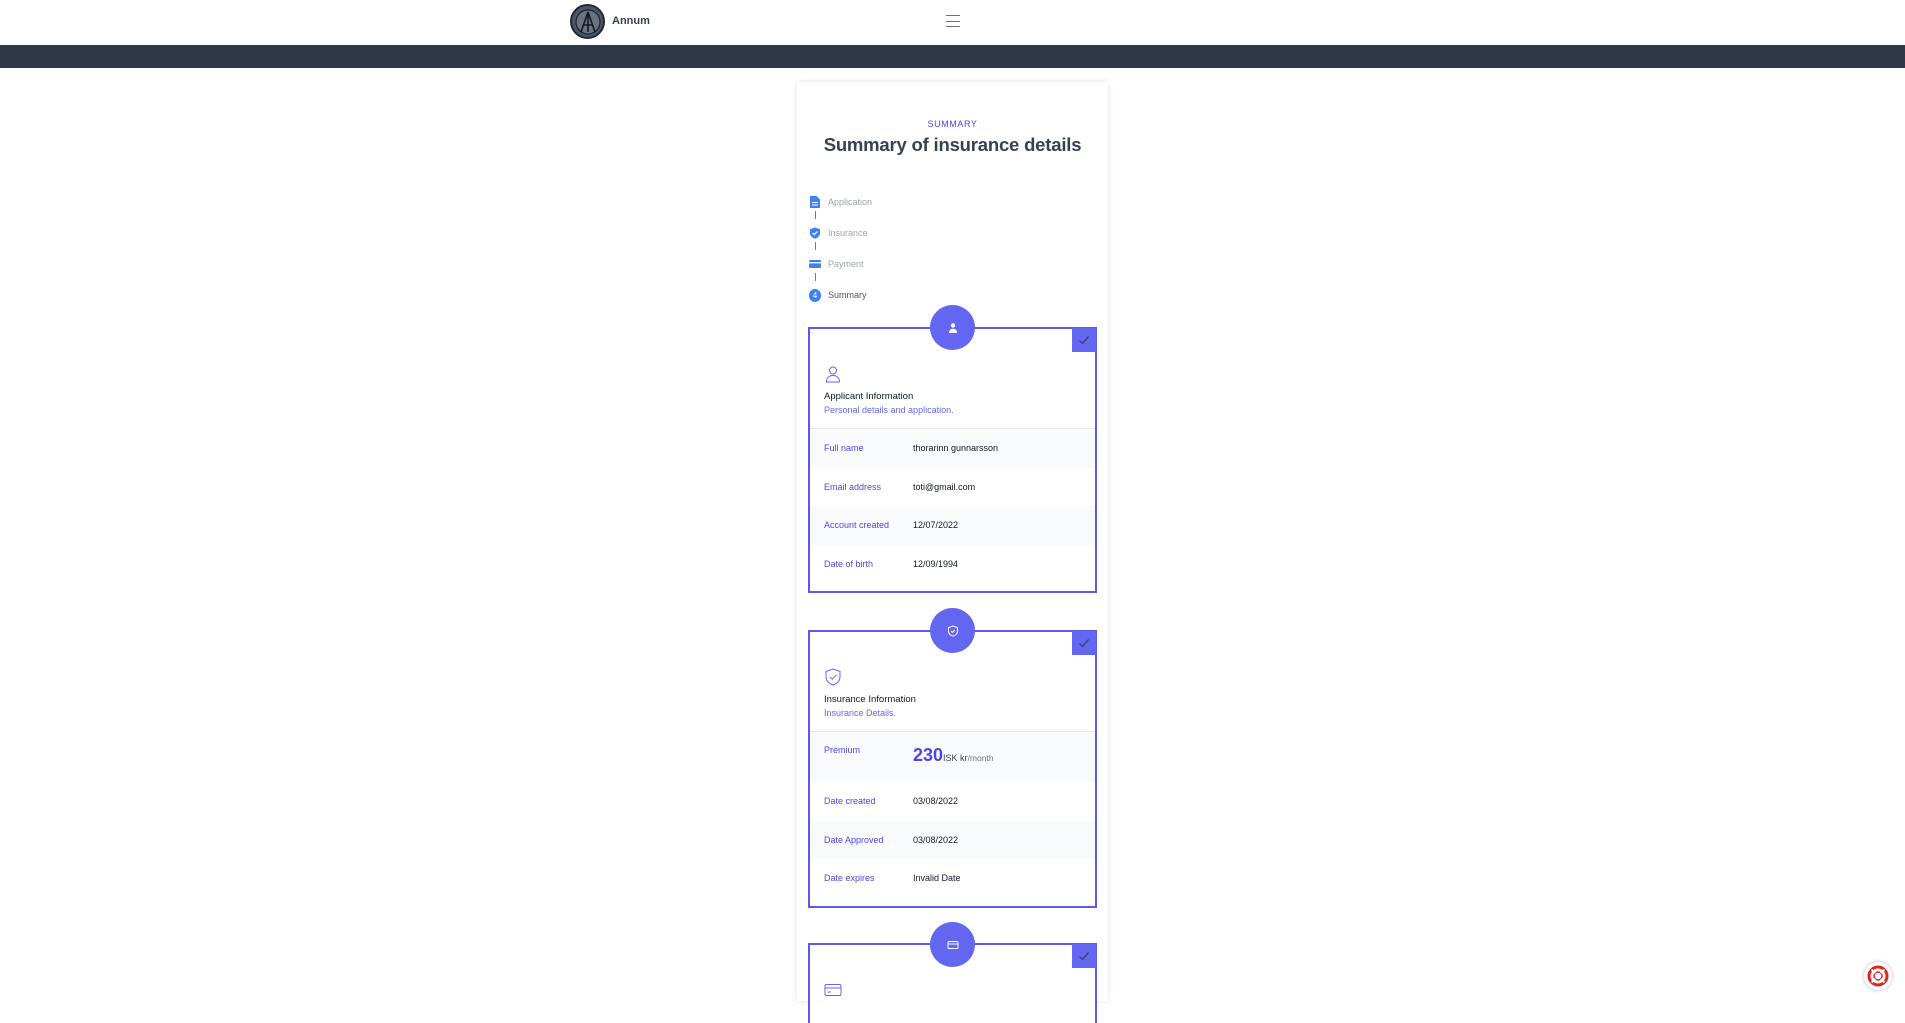  I want to click on card-subtitle: Personal details and application., so click(889, 410).